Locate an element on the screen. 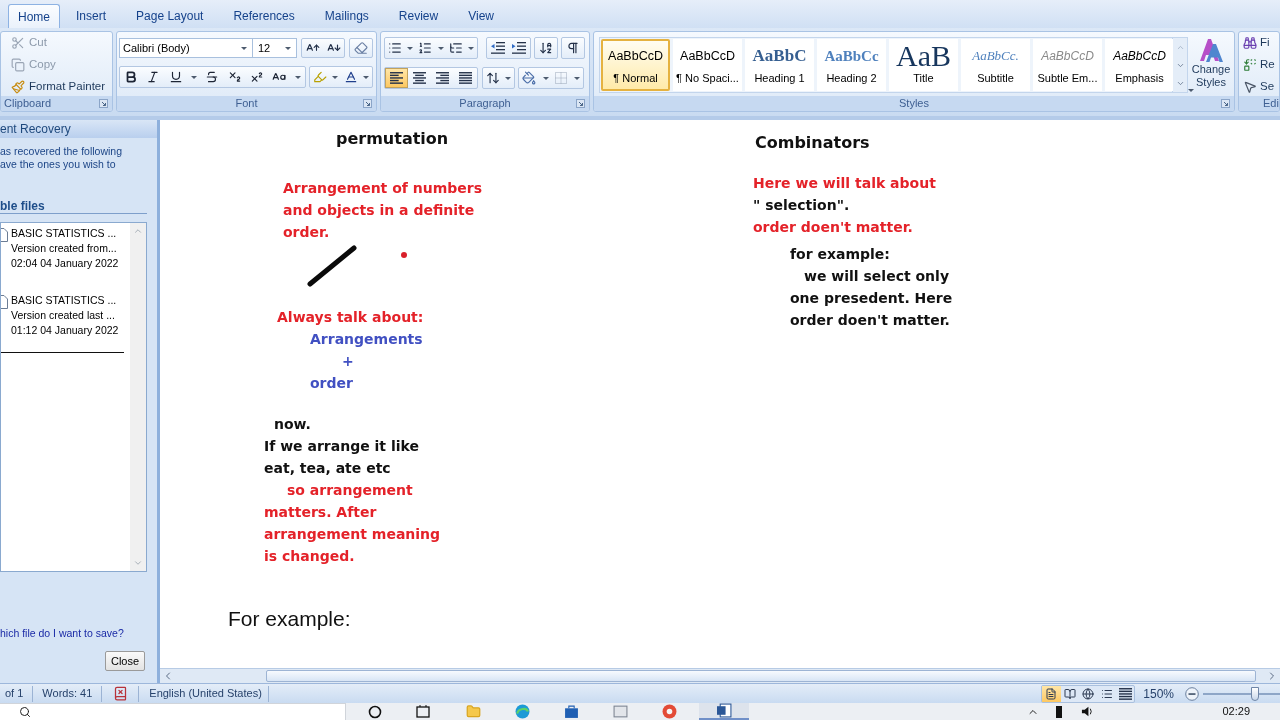  styles-letters-icon is located at coordinates (1211, 50).